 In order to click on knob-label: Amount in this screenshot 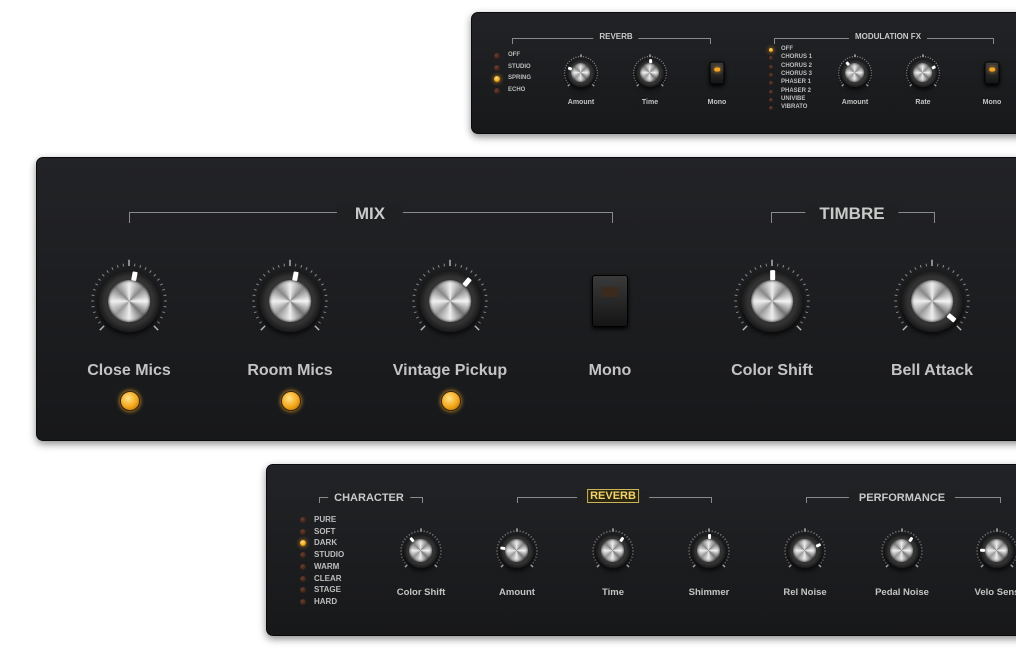, I will do `click(517, 592)`.